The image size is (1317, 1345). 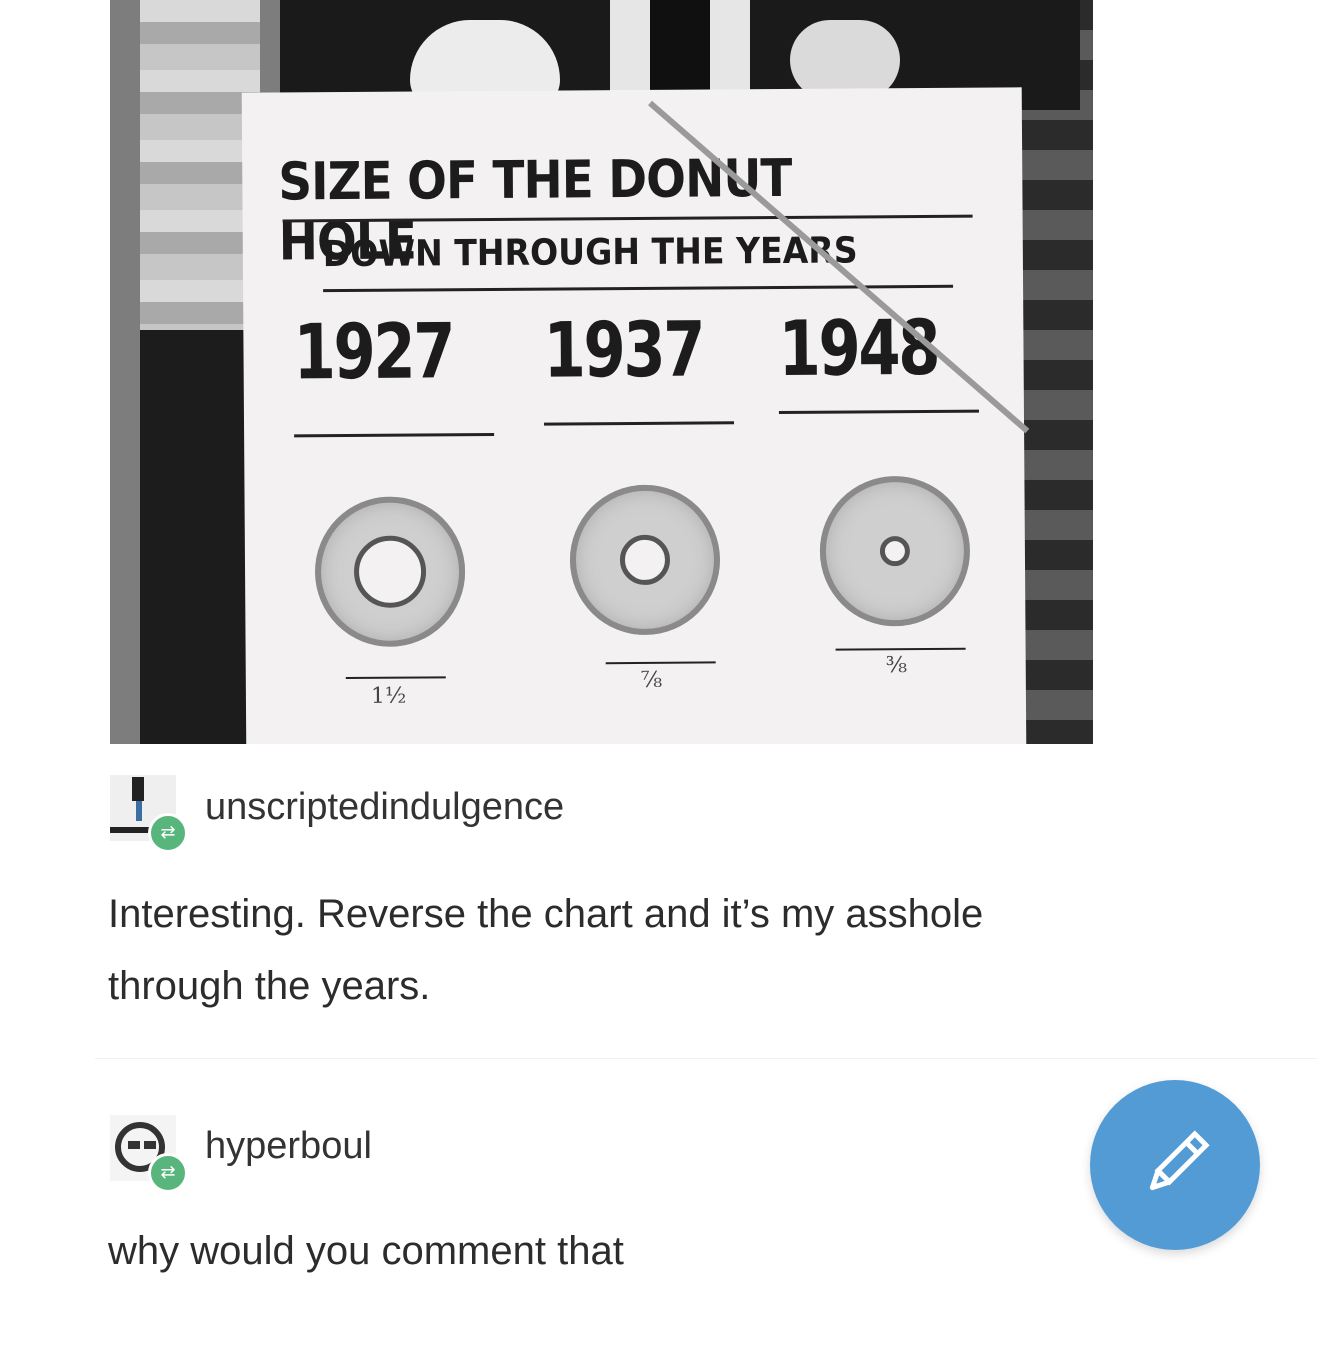 I want to click on hole-size-3: ⅜, so click(x=896, y=666).